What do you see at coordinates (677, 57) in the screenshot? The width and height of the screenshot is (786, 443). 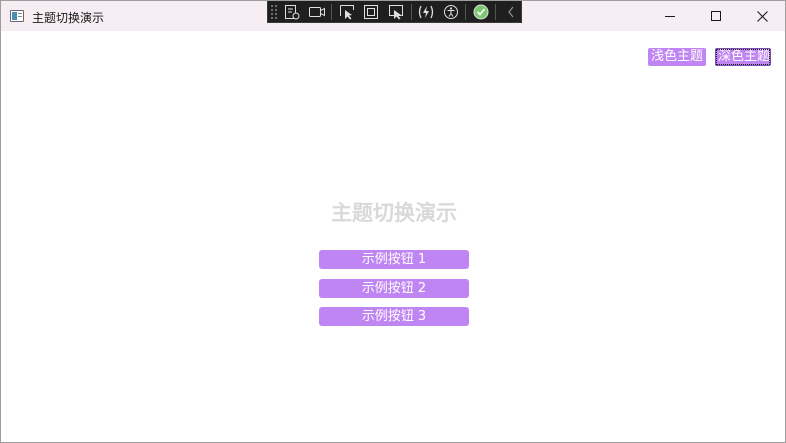 I see `light-theme-button: 浅色主题` at bounding box center [677, 57].